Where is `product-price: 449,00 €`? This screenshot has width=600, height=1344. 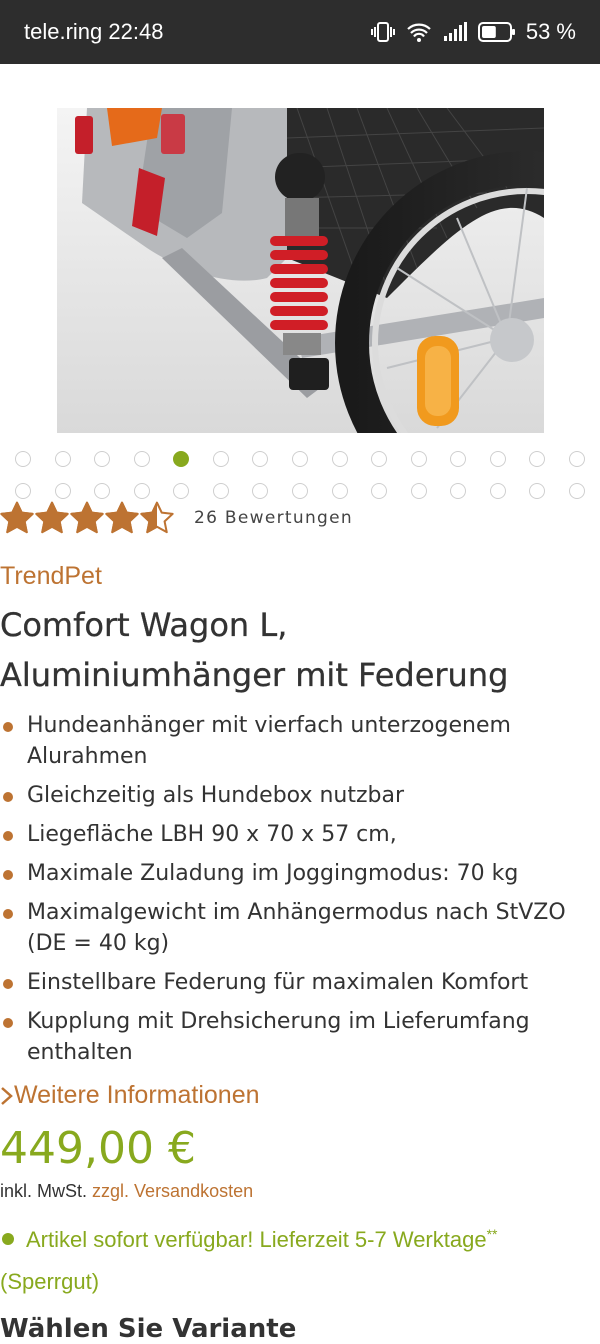 product-price: 449,00 € is located at coordinates (98, 1148).